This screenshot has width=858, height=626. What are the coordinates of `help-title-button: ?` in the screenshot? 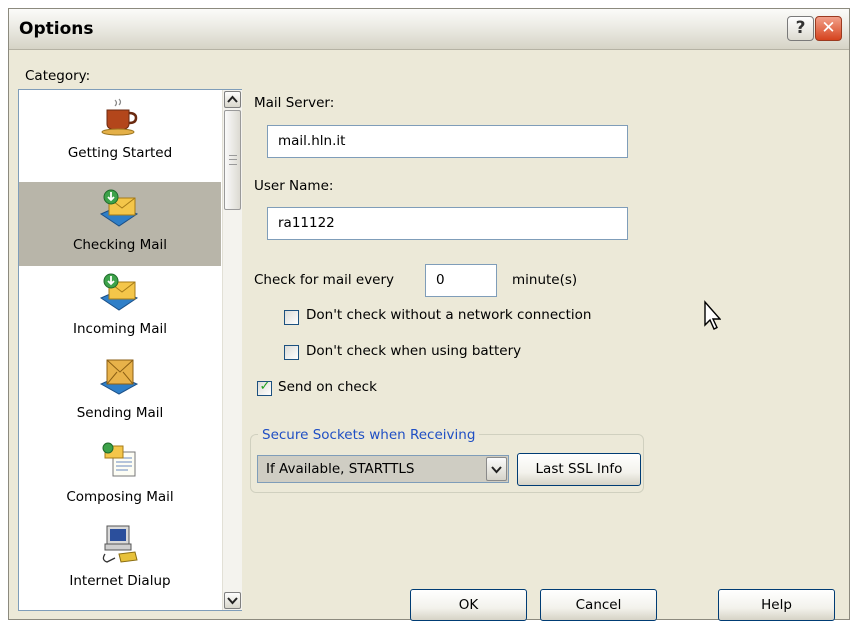 It's located at (800, 28).